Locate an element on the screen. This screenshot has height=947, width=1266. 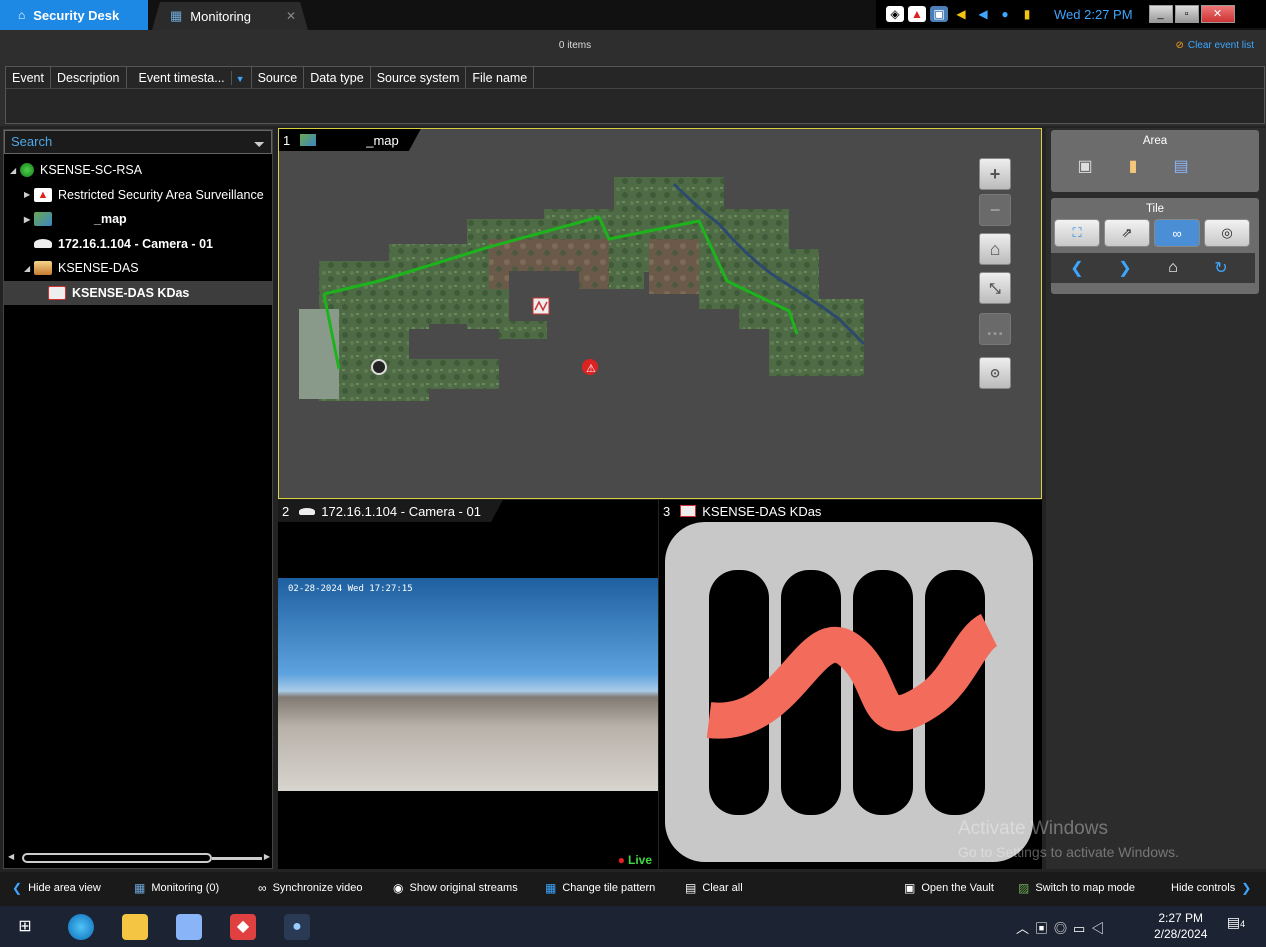
tab-security-desk: ⌂ Security Desk is located at coordinates (74, 15).